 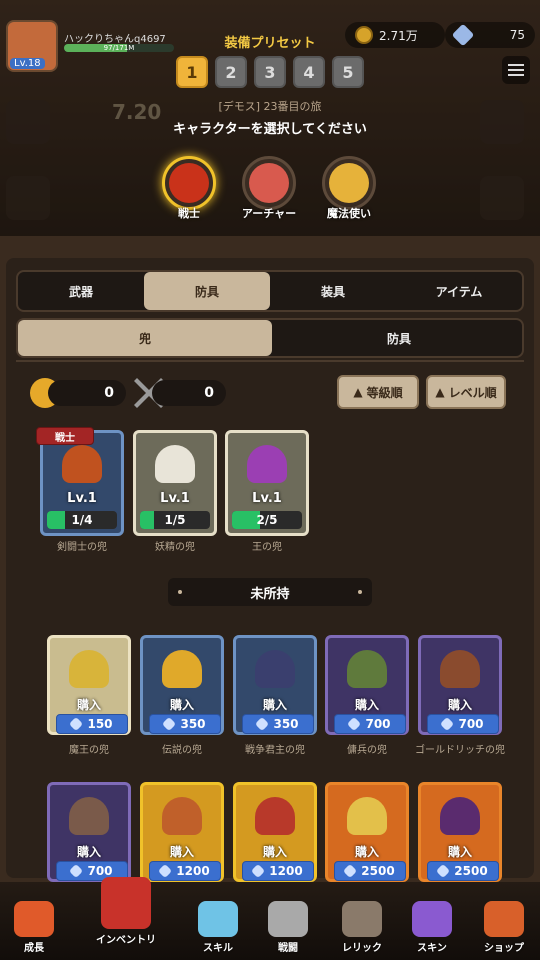 What do you see at coordinates (367, 750) in the screenshot?
I see `helmet-name: 傭兵の兜` at bounding box center [367, 750].